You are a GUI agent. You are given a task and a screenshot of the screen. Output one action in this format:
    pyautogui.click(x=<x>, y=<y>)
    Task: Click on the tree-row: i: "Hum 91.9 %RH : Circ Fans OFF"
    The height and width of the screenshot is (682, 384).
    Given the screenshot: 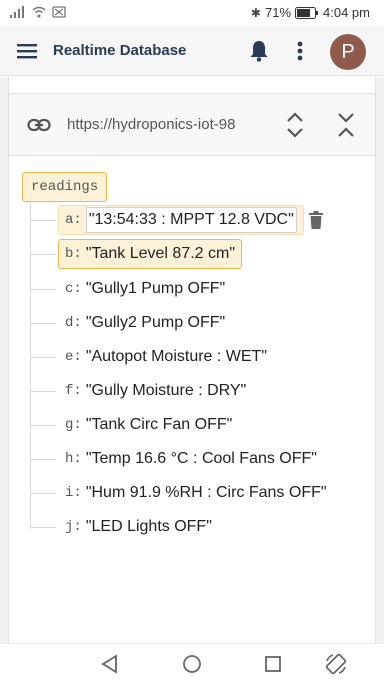 What is the action you would take?
    pyautogui.click(x=200, y=493)
    